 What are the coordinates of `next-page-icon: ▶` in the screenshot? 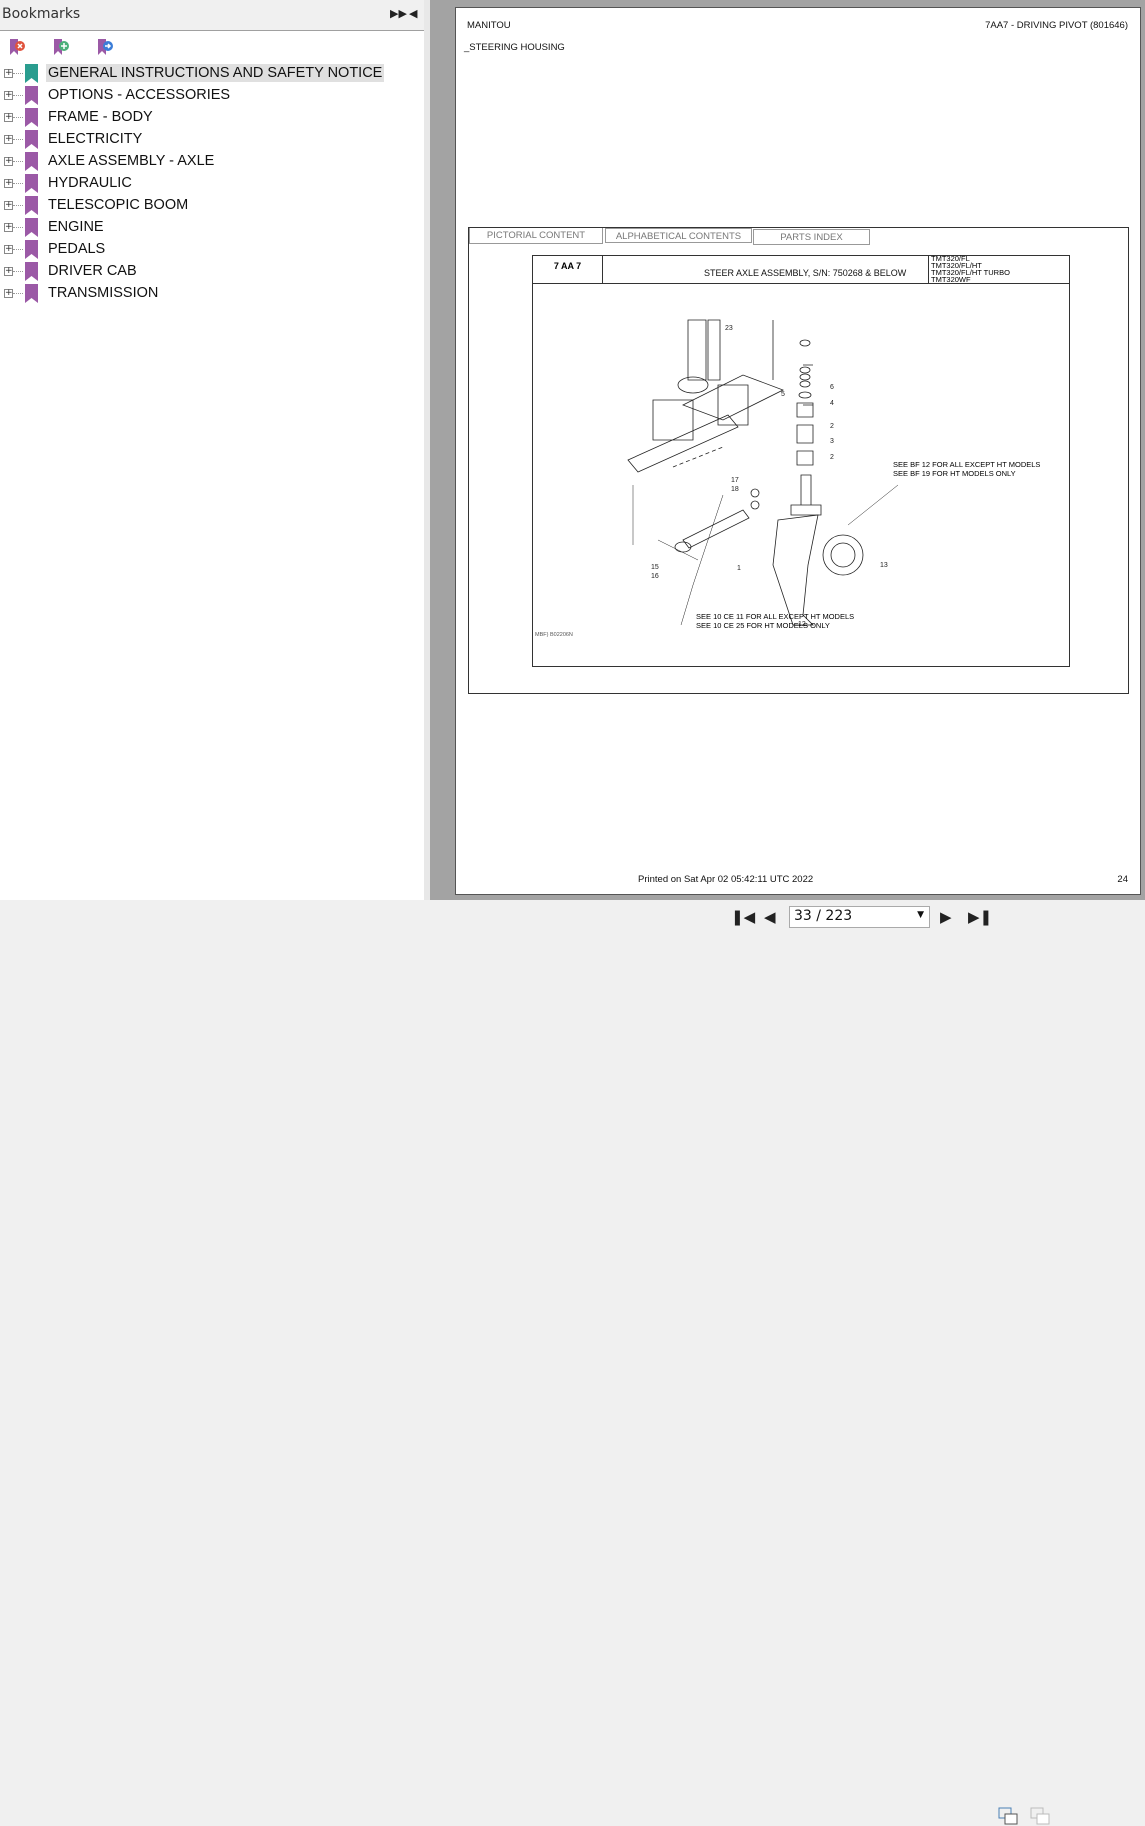 It's located at (946, 917).